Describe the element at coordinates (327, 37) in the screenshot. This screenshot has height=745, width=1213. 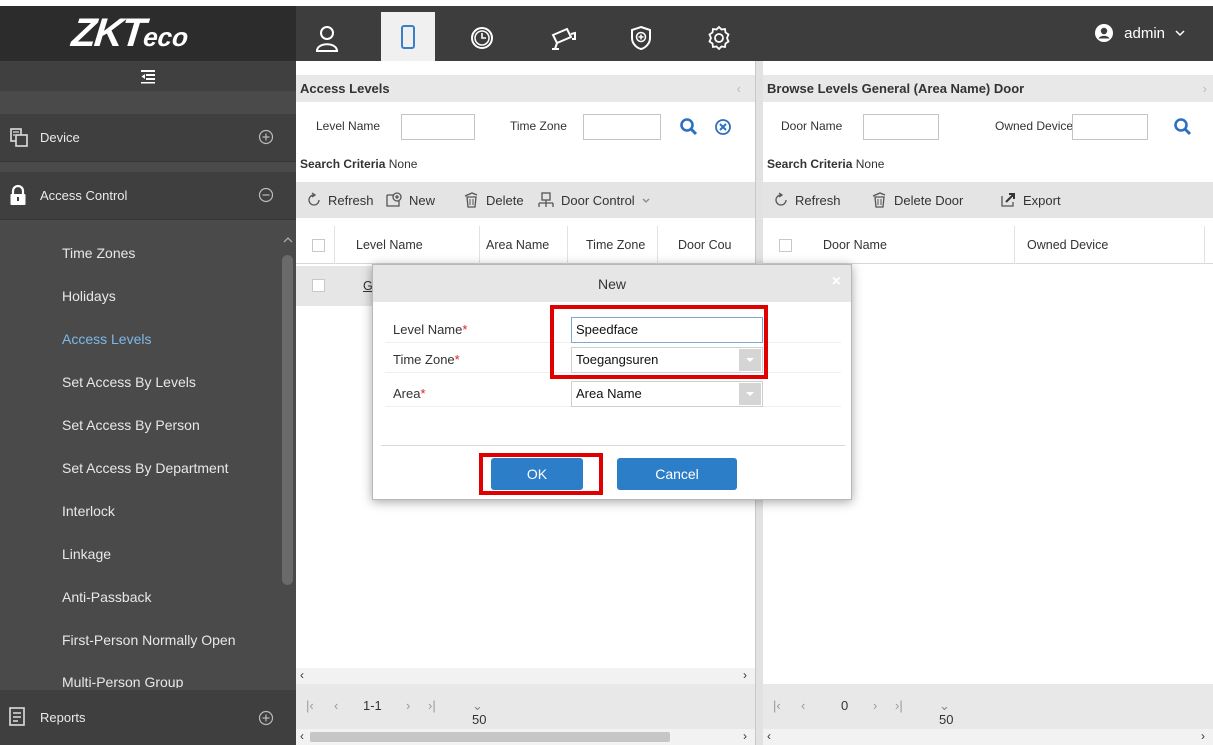
I see `nav-person-icon` at that location.